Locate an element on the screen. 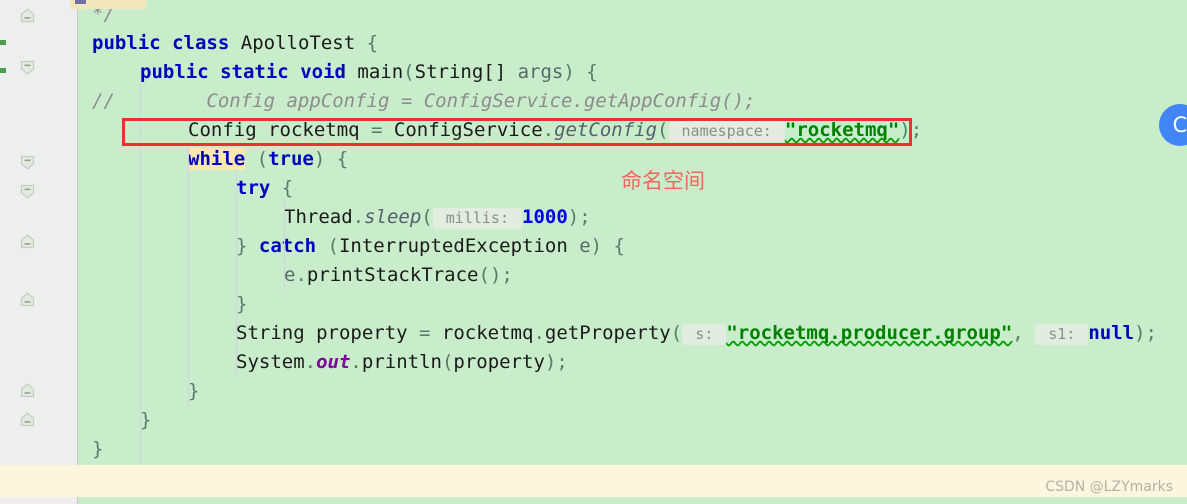  code-token: millis: is located at coordinates (477, 218).